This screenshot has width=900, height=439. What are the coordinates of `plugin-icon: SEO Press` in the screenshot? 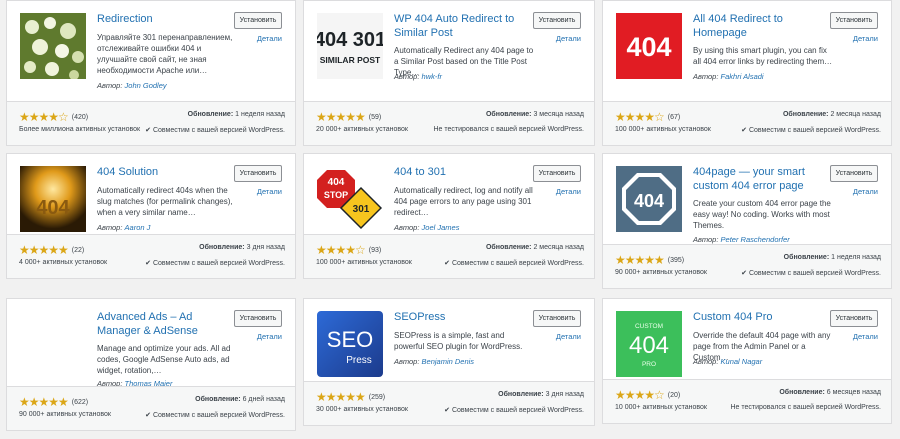 It's located at (350, 344).